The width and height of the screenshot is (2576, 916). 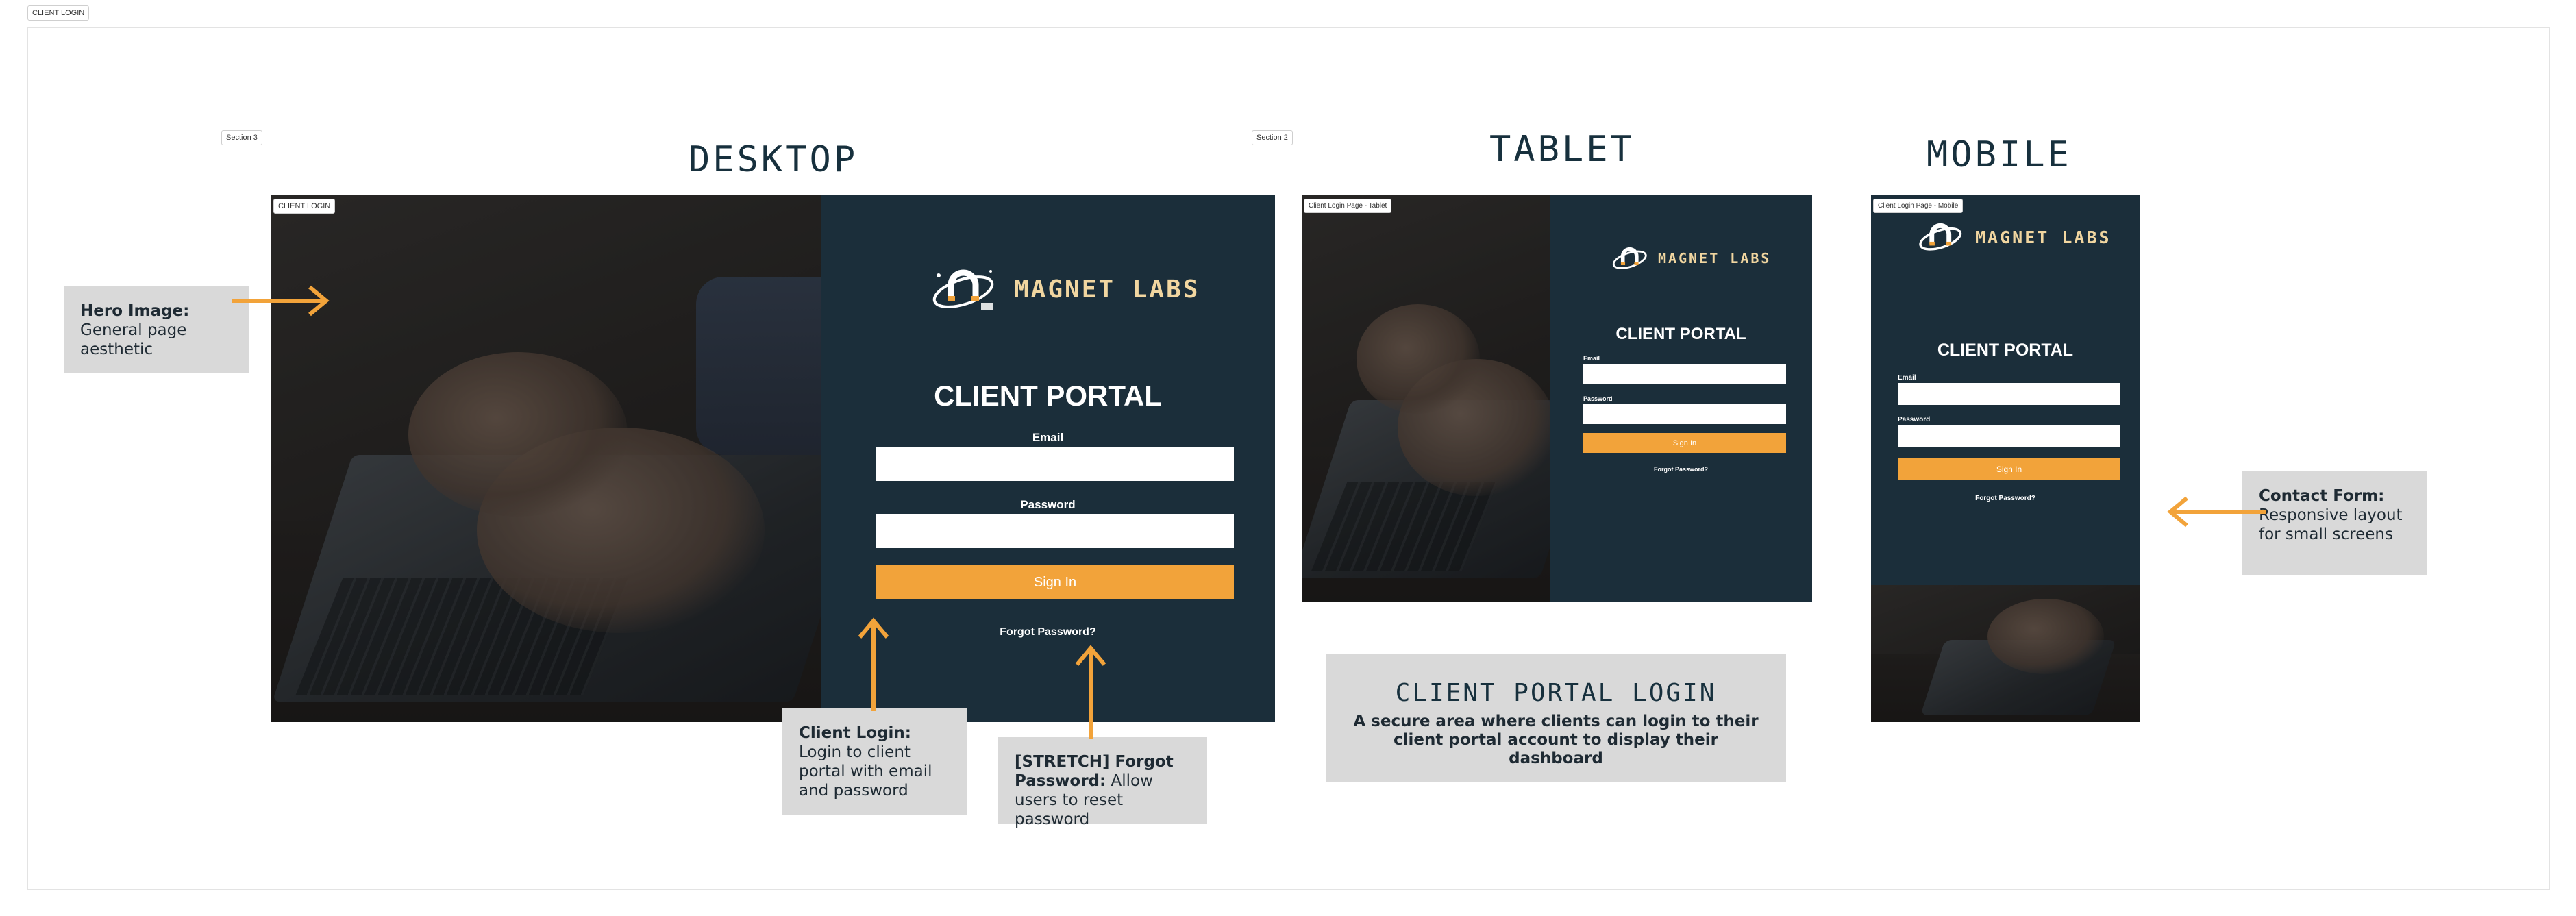 What do you see at coordinates (133, 339) in the screenshot?
I see `hero-note-body: General page aesthetic` at bounding box center [133, 339].